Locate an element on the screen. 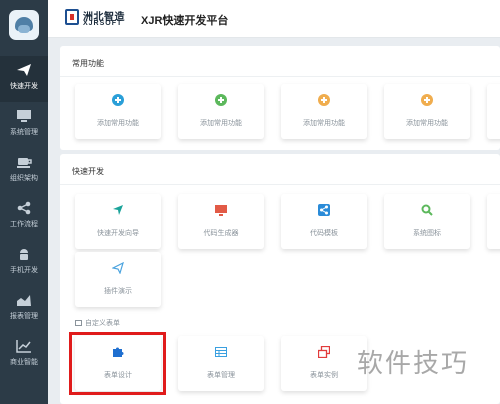  brand-logo: 洲北智造 XJRSOFT is located at coordinates (98, 19).